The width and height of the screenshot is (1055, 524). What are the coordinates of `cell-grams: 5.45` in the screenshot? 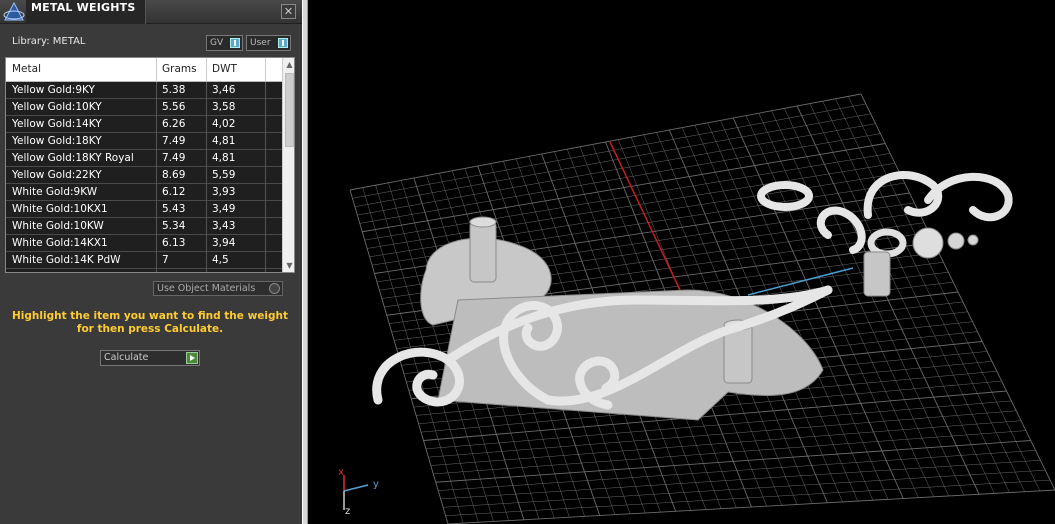 It's located at (173, 271).